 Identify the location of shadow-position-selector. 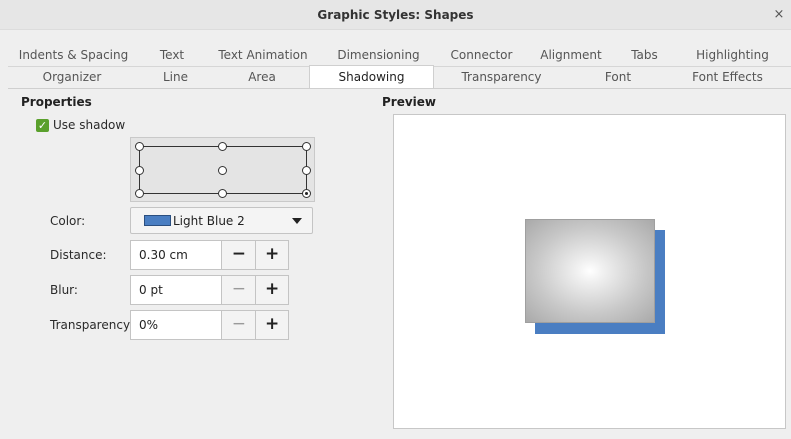
(222, 169).